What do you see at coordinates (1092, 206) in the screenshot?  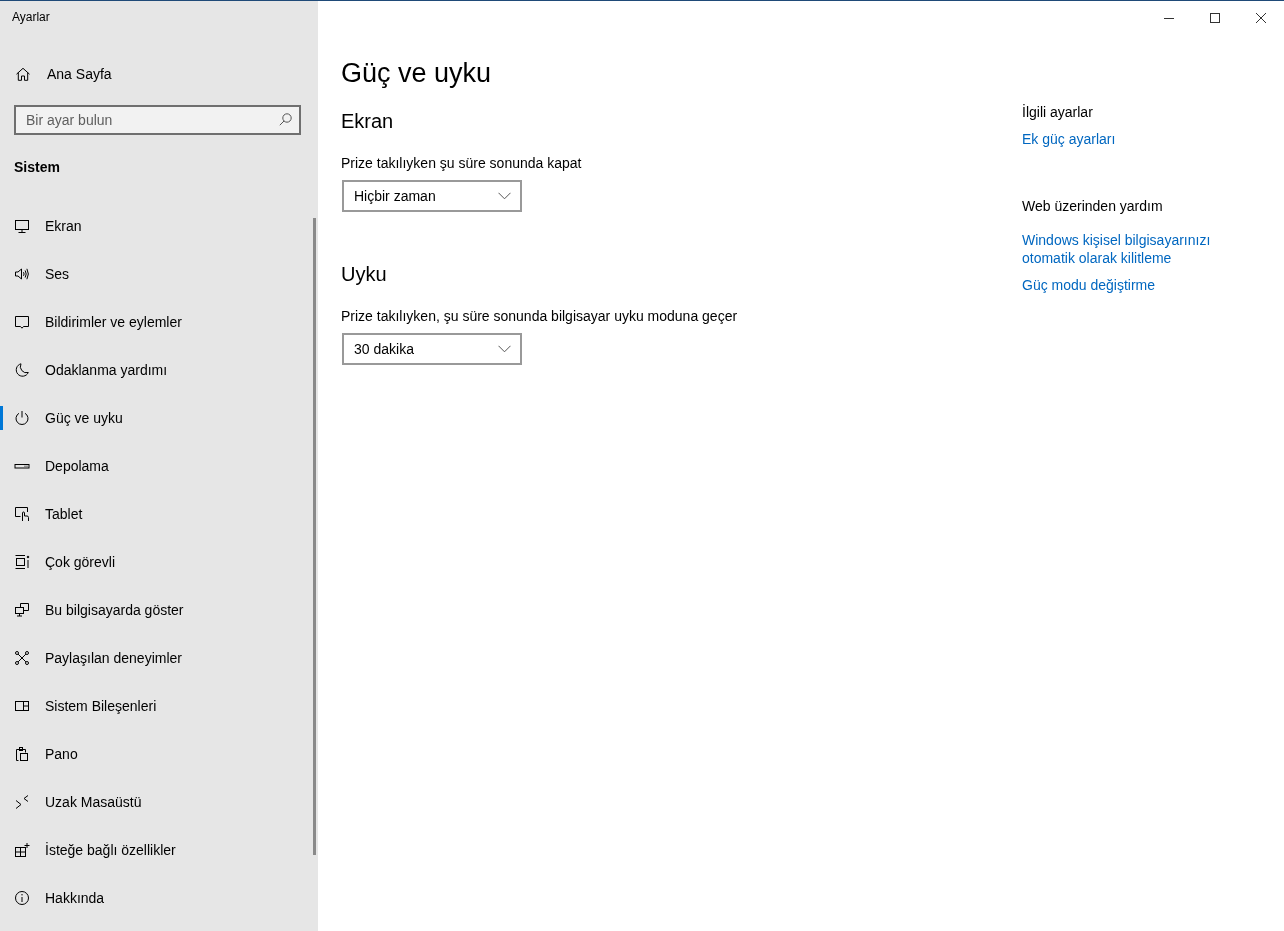 I see `related-heading: Web üzerinden yardım` at bounding box center [1092, 206].